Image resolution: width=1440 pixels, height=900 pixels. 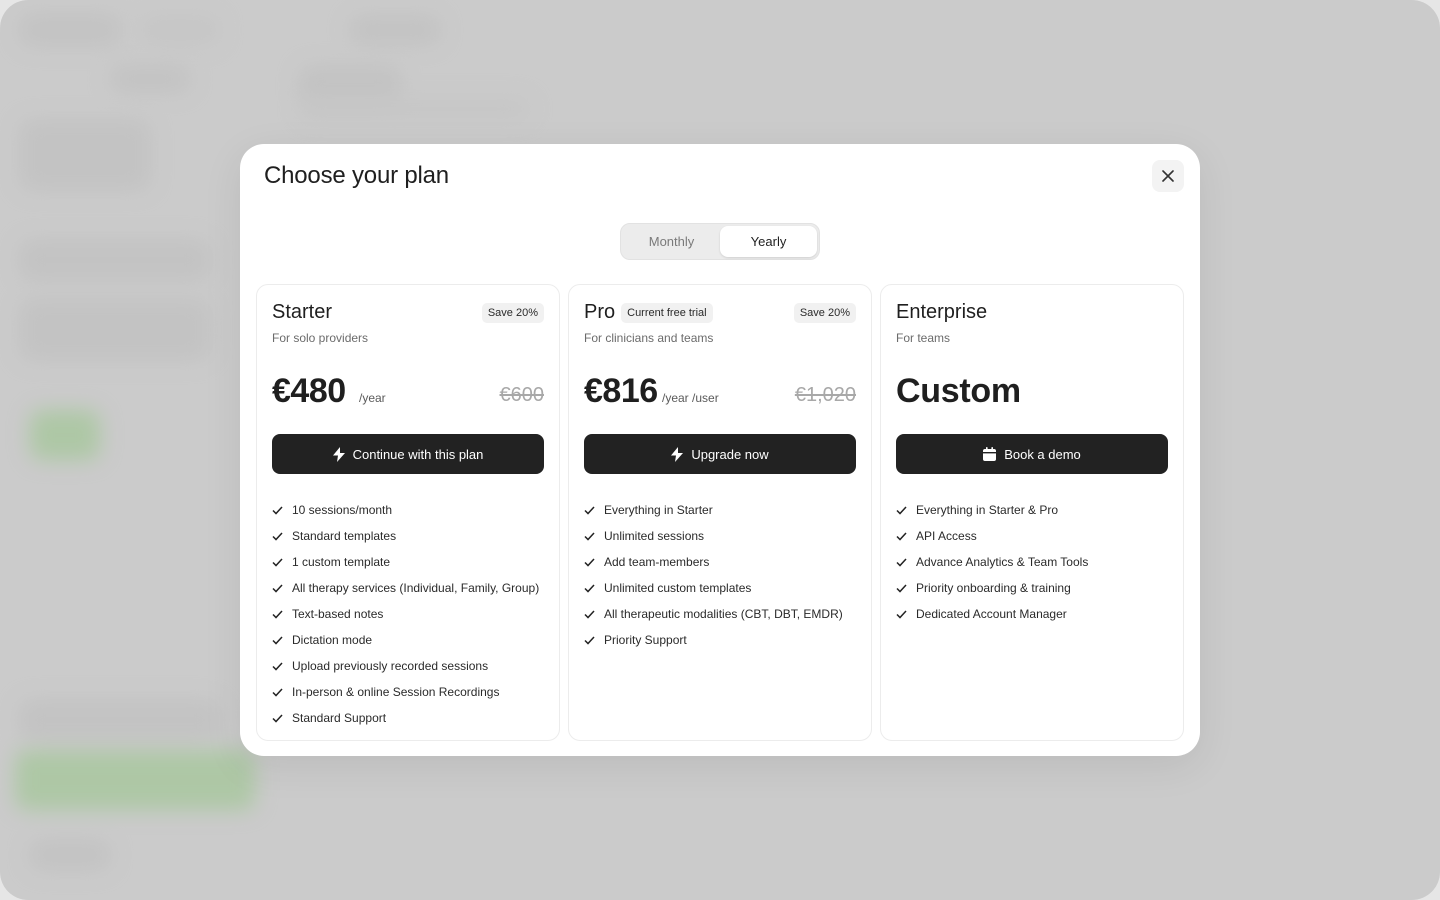 I want to click on modal-title: Choose your plan, so click(x=356, y=175).